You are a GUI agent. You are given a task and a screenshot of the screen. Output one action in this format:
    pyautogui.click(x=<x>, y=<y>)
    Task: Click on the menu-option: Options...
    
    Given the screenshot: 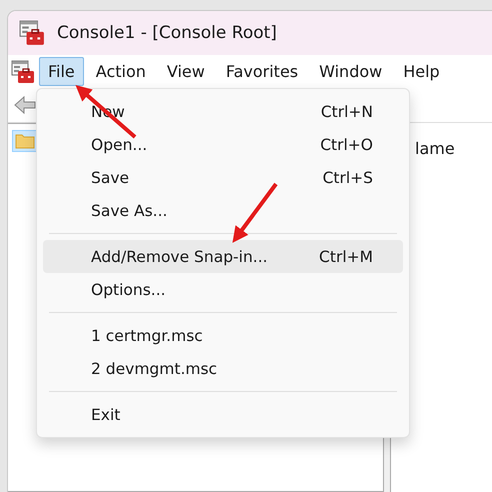 What is the action you would take?
    pyautogui.click(x=223, y=289)
    